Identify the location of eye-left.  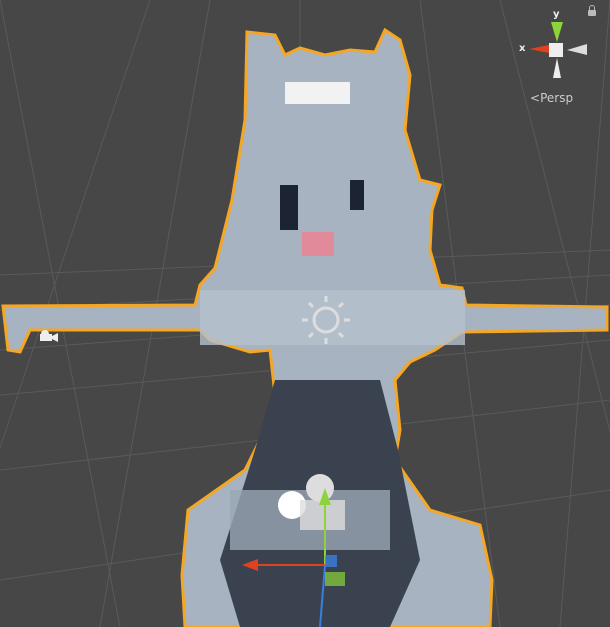
(289, 207).